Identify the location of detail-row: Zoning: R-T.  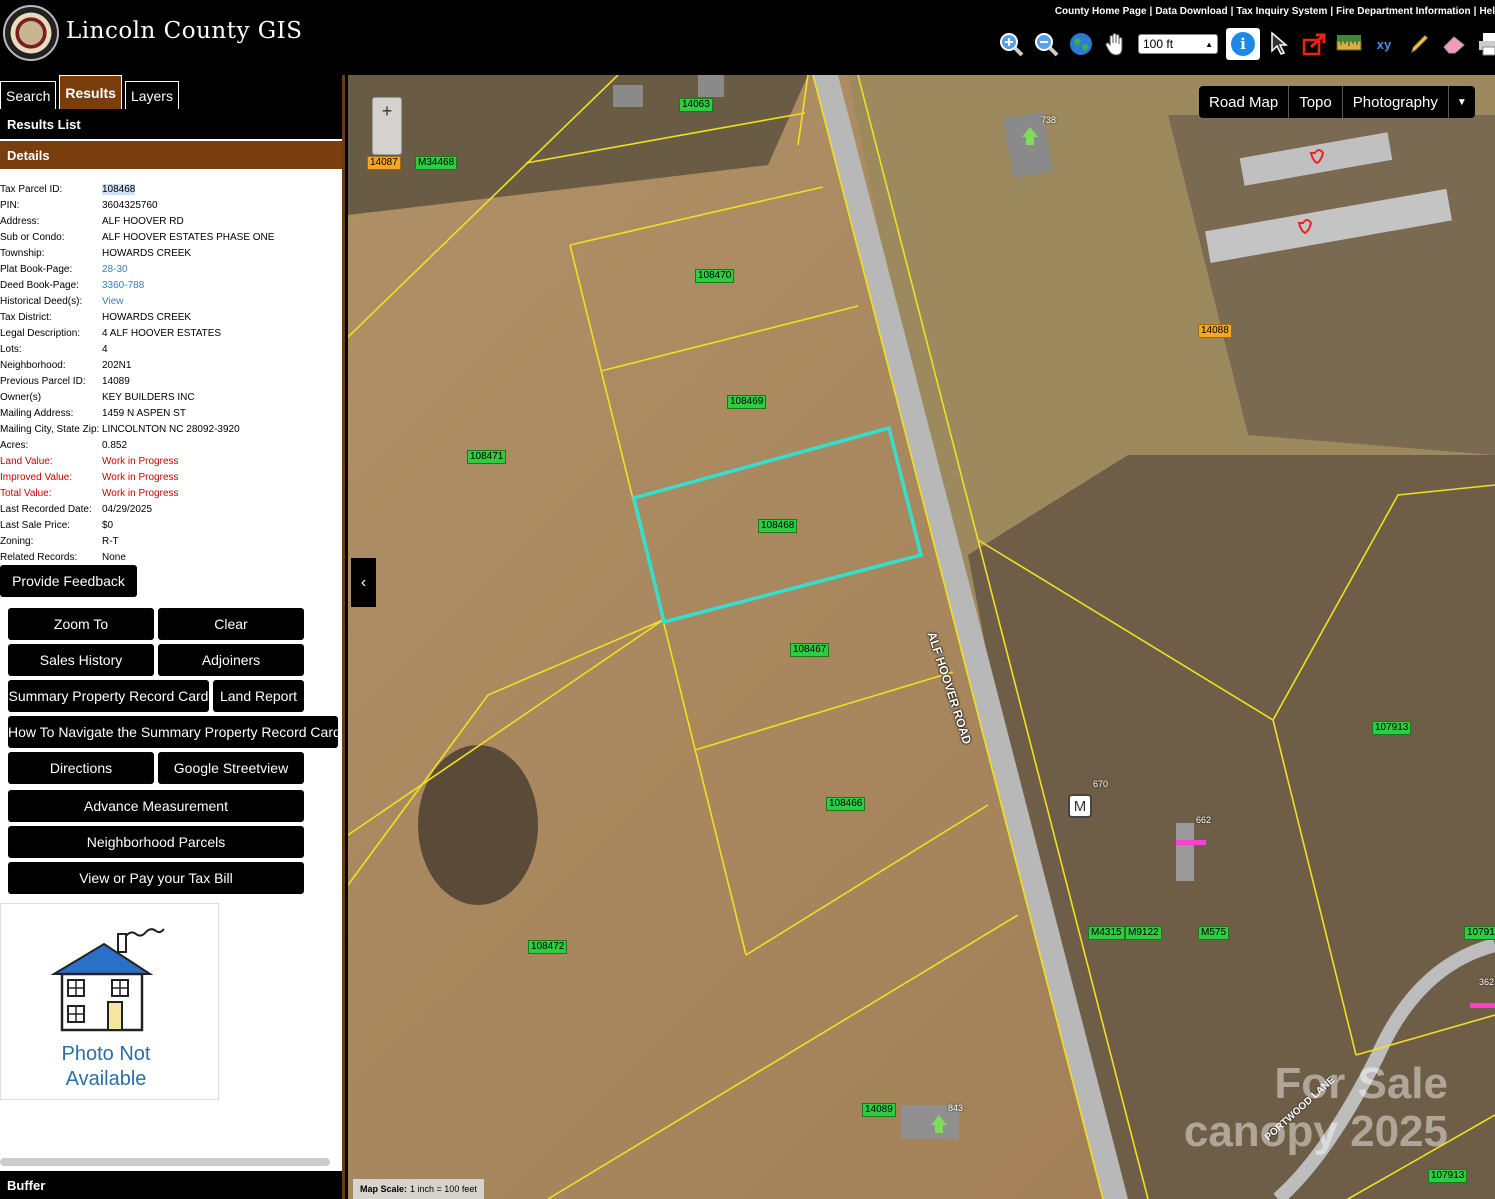
(171, 541).